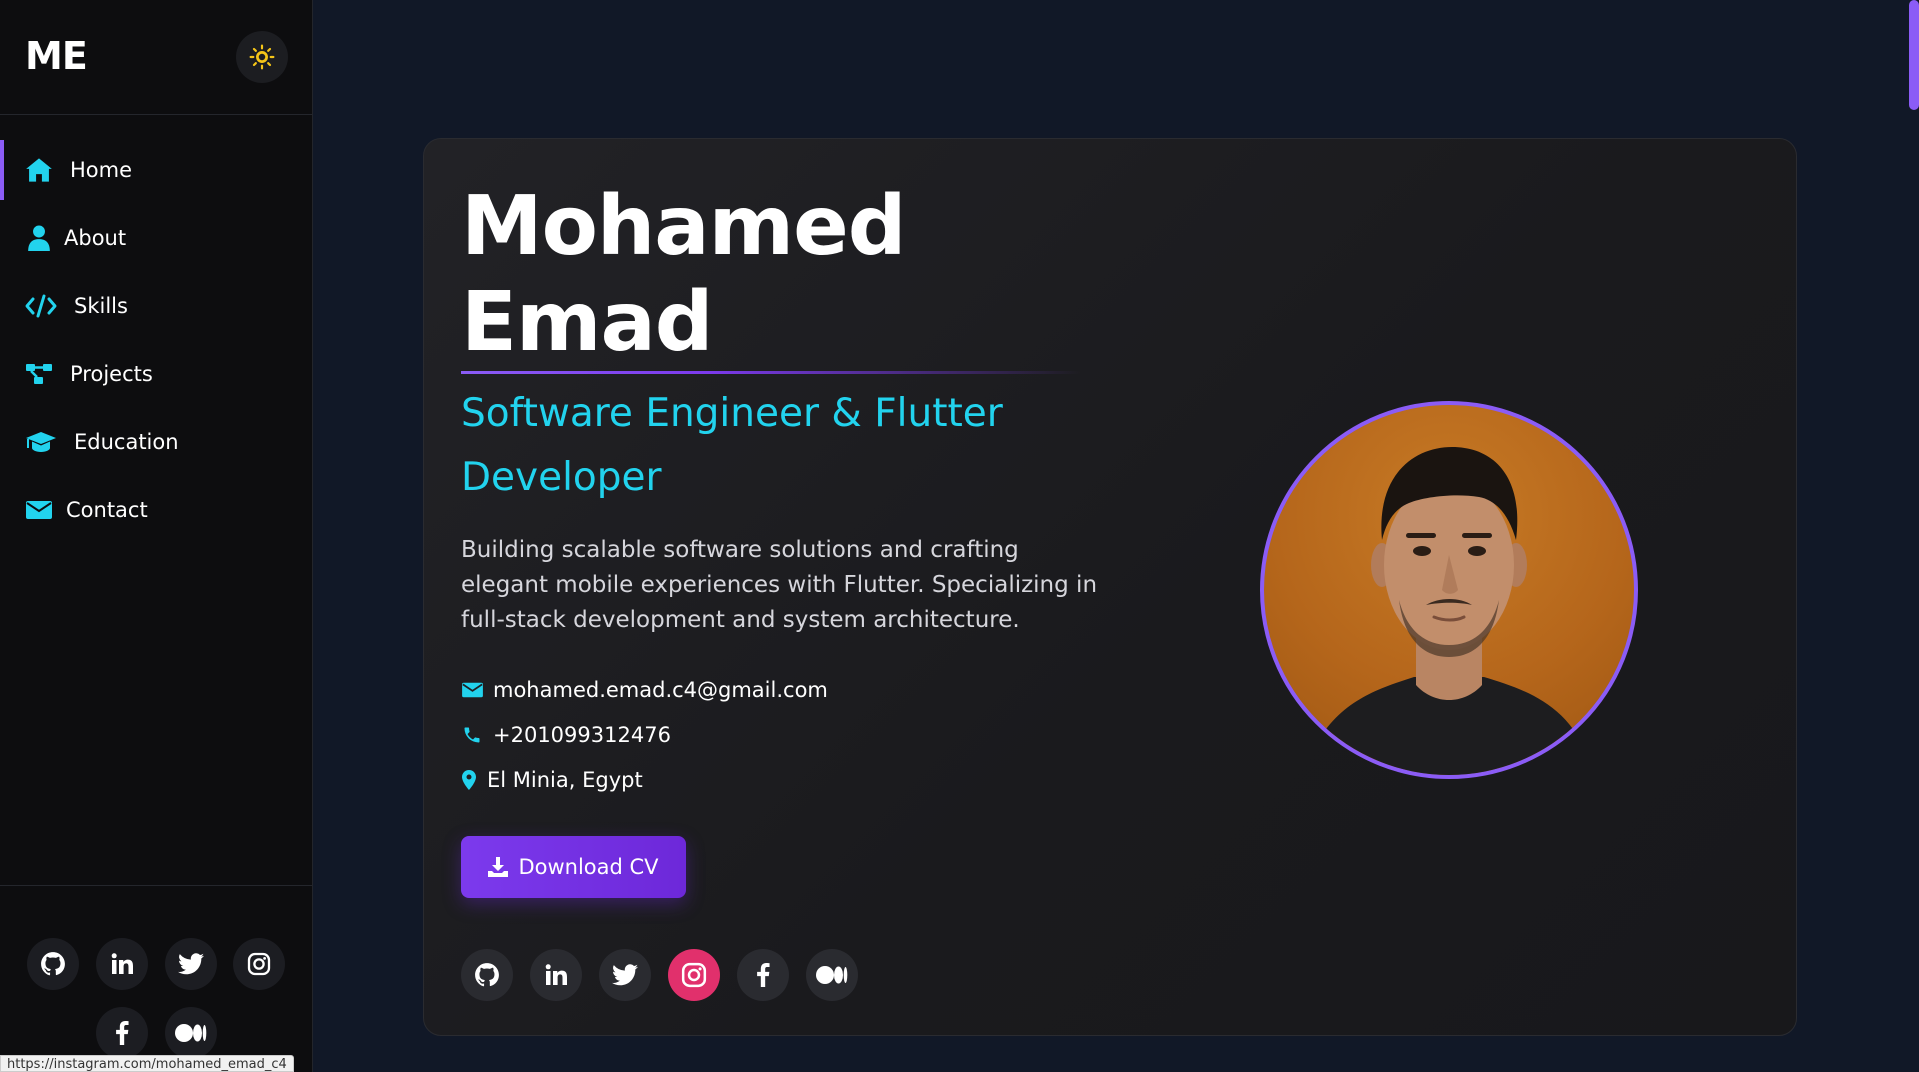  I want to click on contact-phone: +201099312476, so click(566, 735).